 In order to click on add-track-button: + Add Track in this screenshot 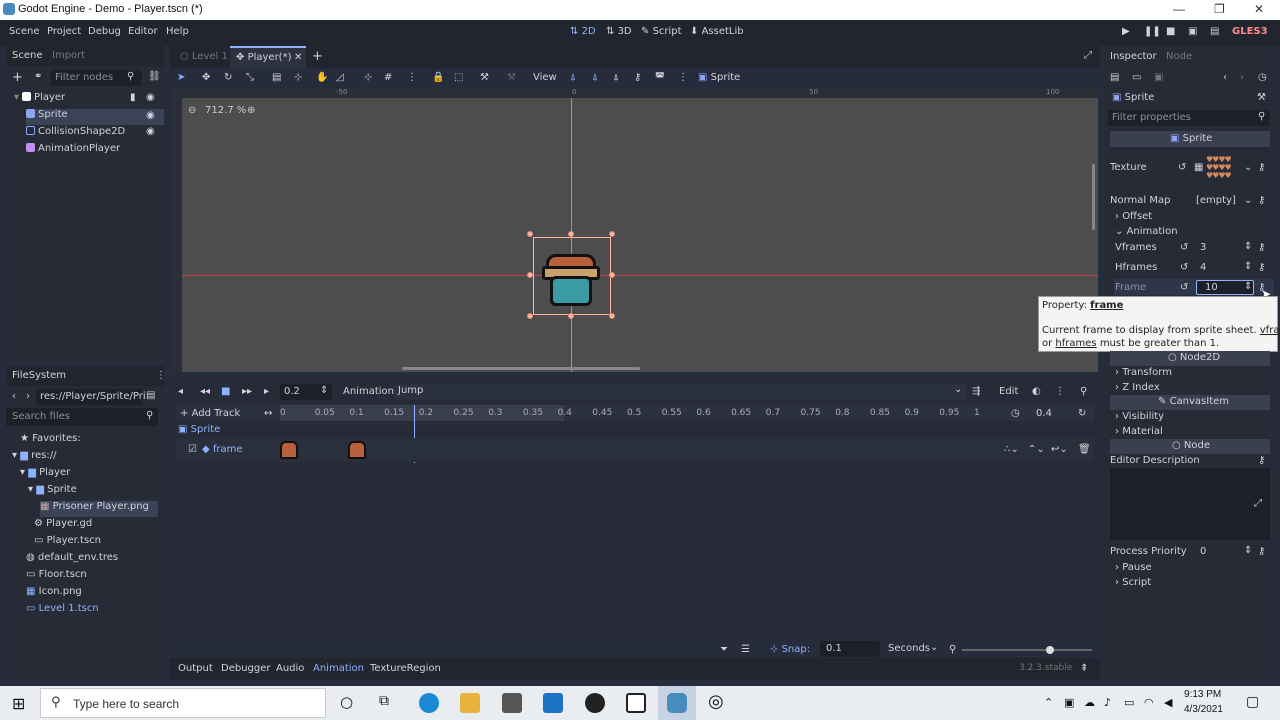, I will do `click(210, 413)`.